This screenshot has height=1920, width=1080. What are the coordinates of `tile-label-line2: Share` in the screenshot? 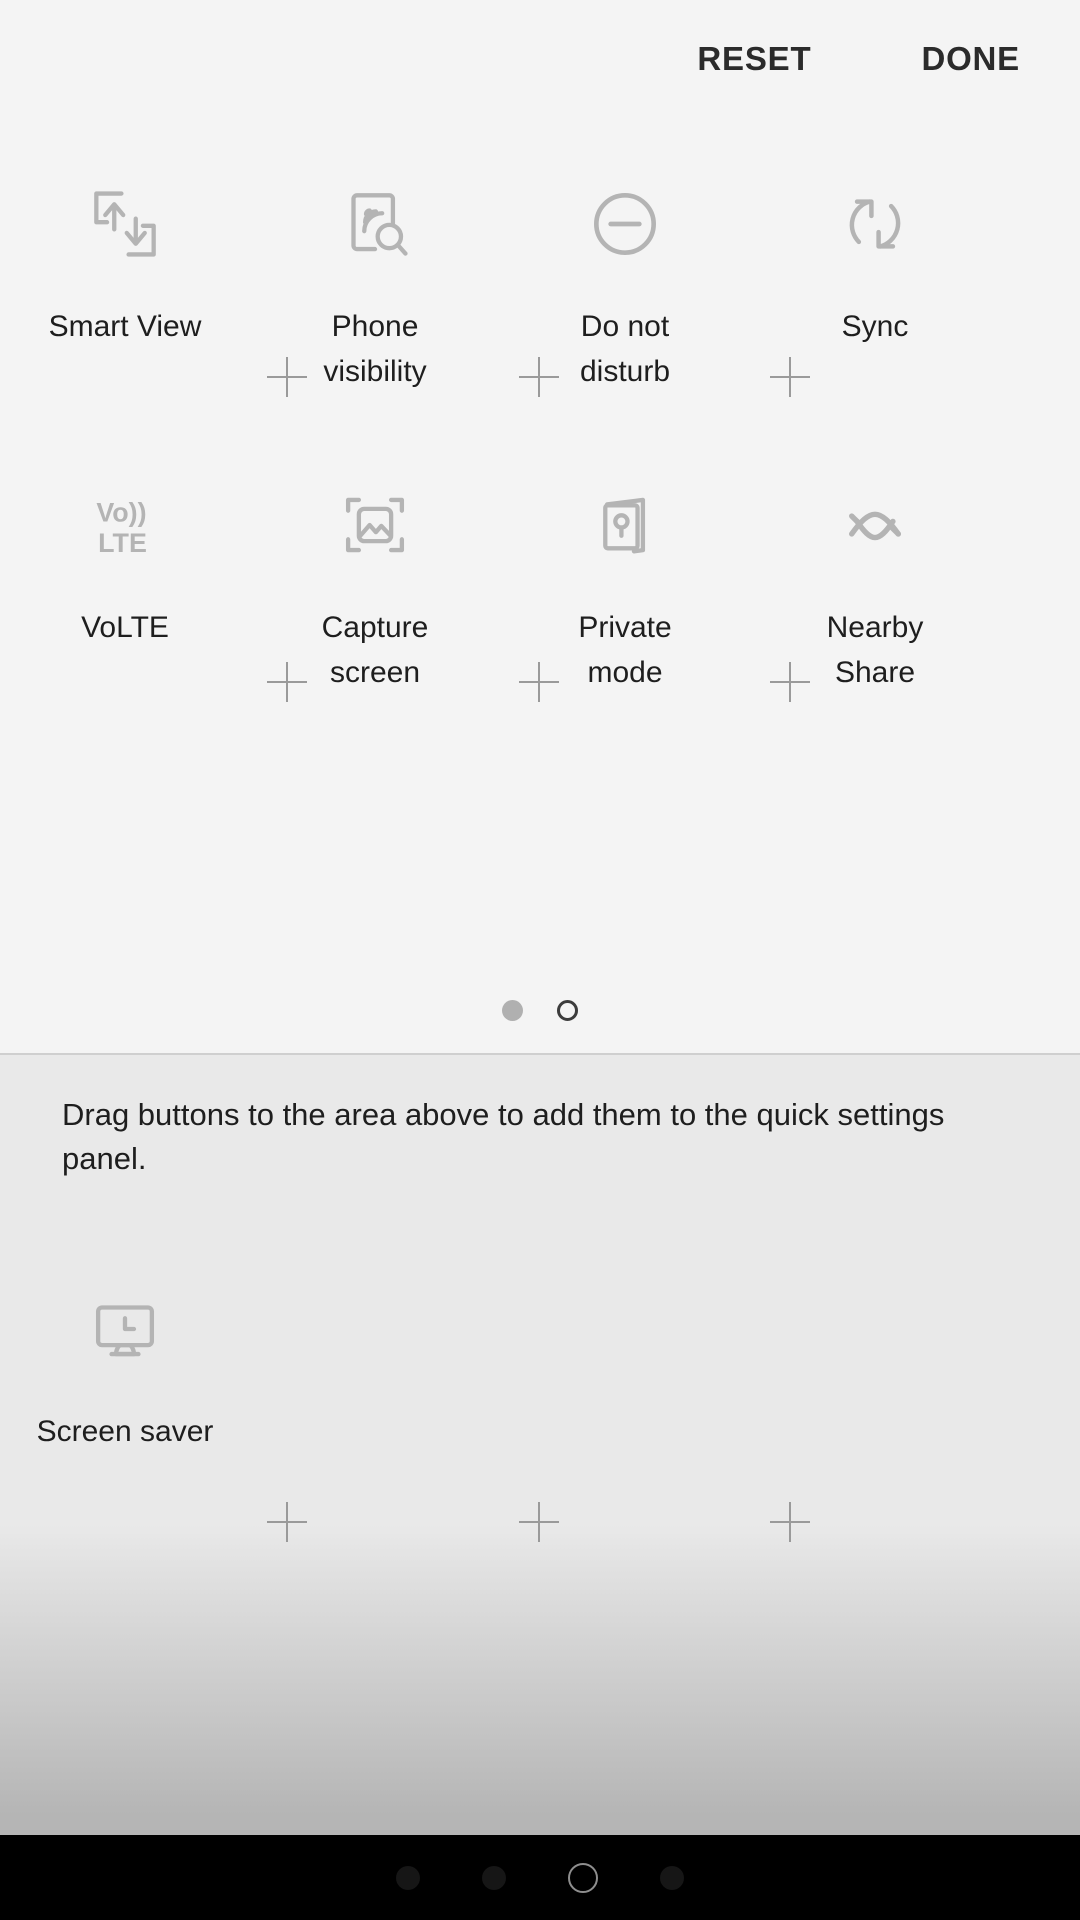 It's located at (875, 672).